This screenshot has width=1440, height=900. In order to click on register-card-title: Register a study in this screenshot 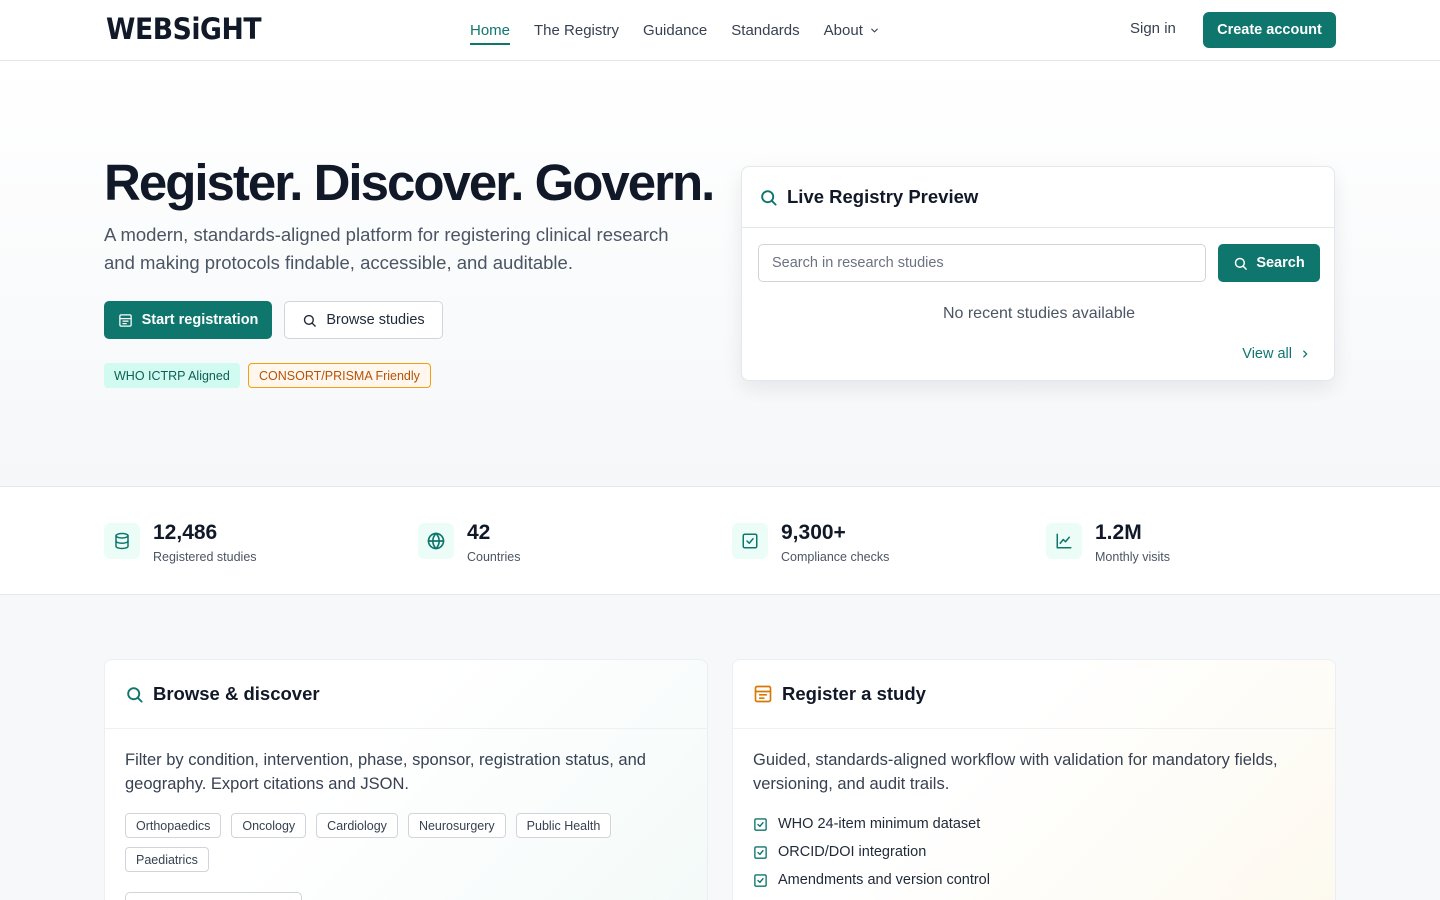, I will do `click(854, 693)`.